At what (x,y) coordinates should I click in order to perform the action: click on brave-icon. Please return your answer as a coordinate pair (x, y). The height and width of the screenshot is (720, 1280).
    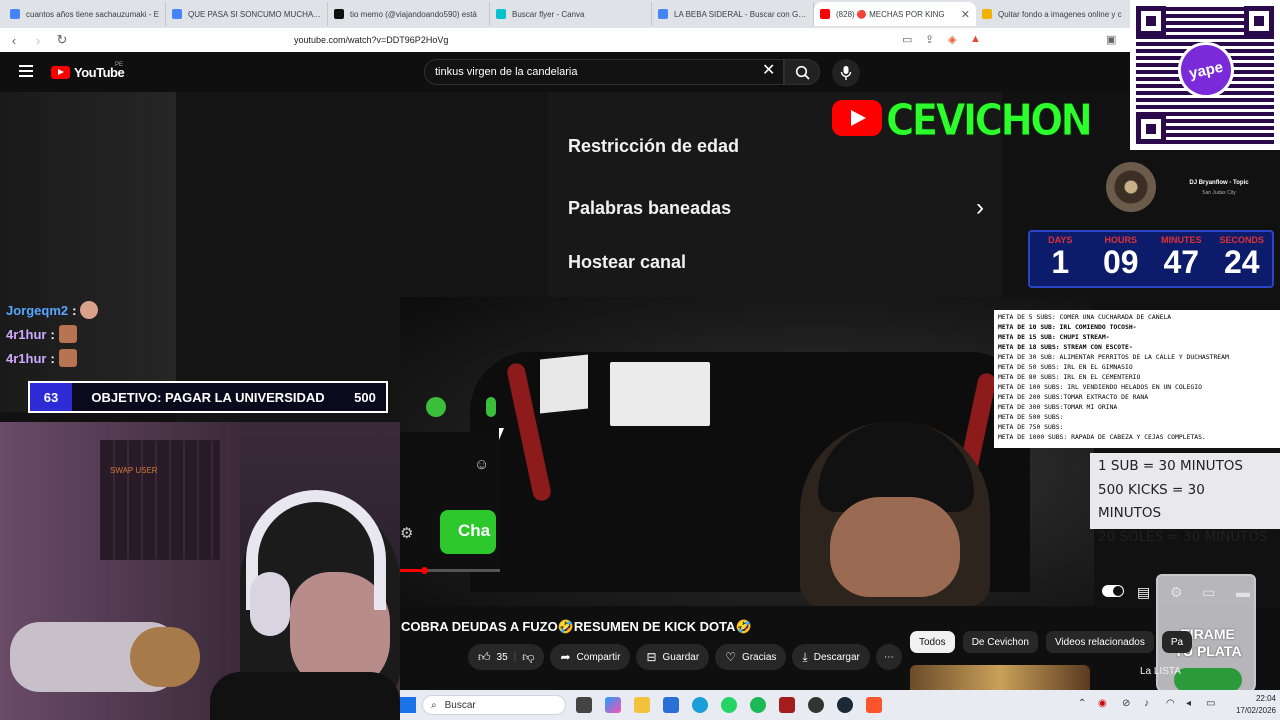
    Looking at the image, I should click on (874, 705).